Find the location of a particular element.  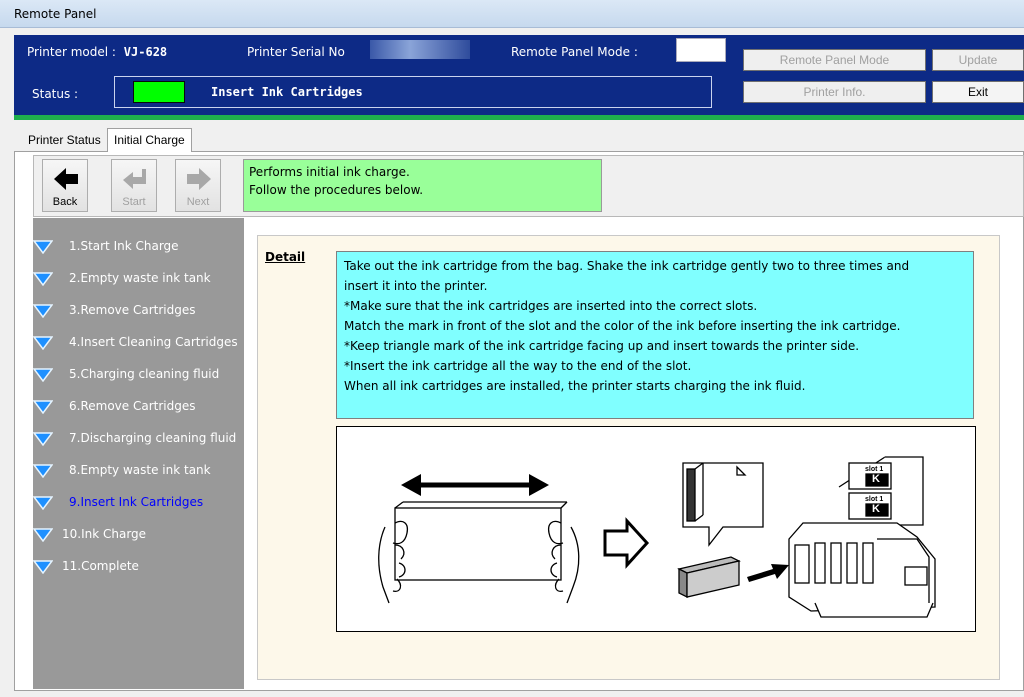

step-item: 1.Start Ink Charge is located at coordinates (138, 246).